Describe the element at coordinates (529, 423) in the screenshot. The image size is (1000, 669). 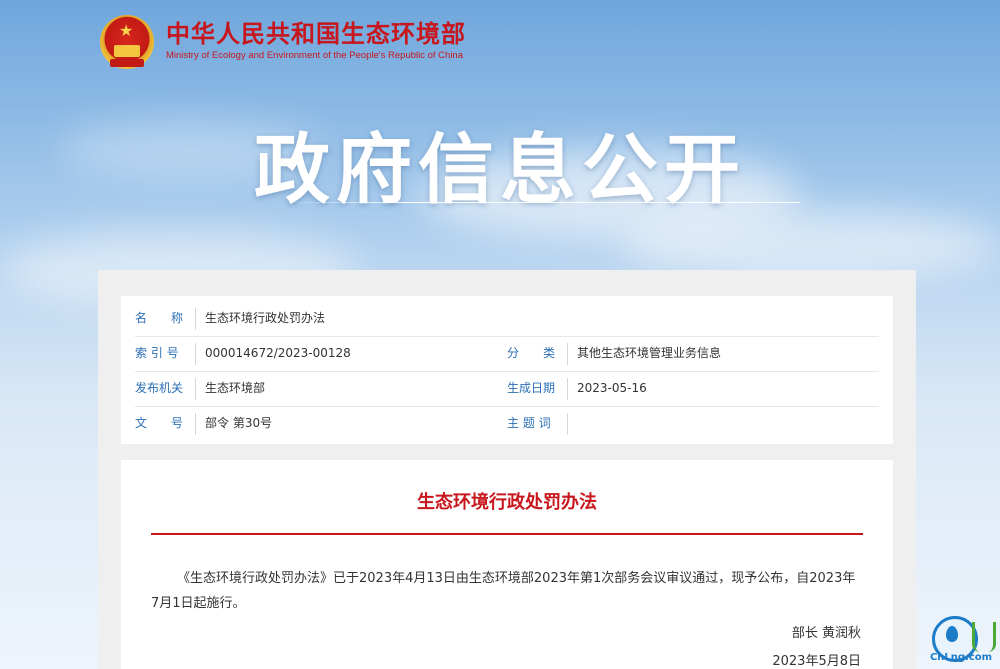
I see `meta-label-subject: 主 题 词` at that location.